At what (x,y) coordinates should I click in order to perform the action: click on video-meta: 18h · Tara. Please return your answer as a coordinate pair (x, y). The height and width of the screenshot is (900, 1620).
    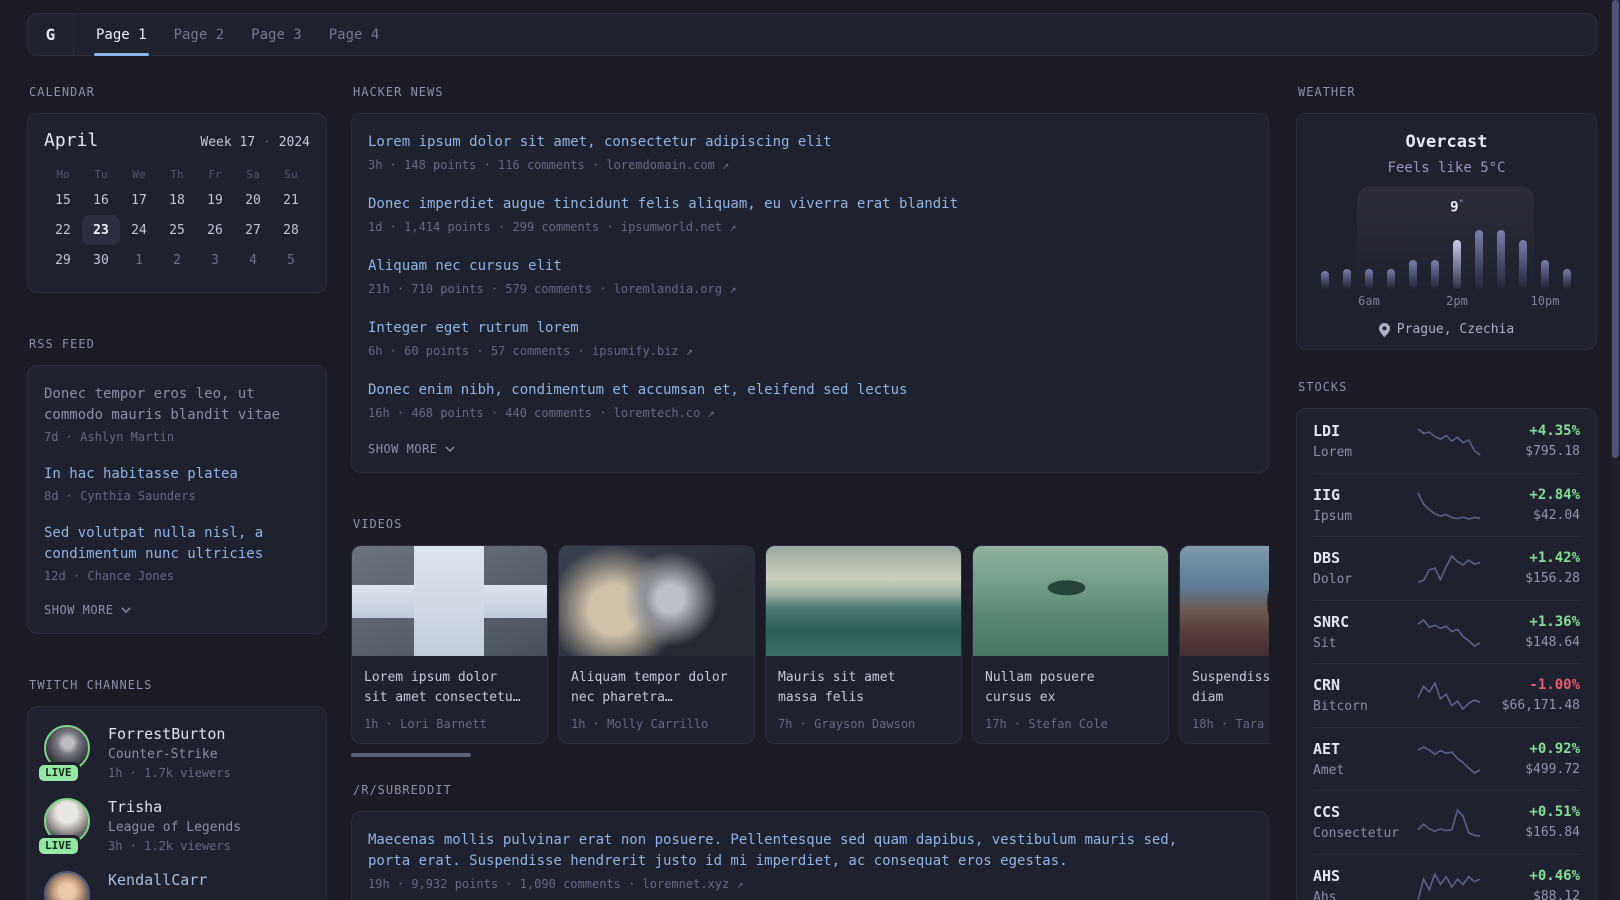
    Looking at the image, I should click on (1228, 724).